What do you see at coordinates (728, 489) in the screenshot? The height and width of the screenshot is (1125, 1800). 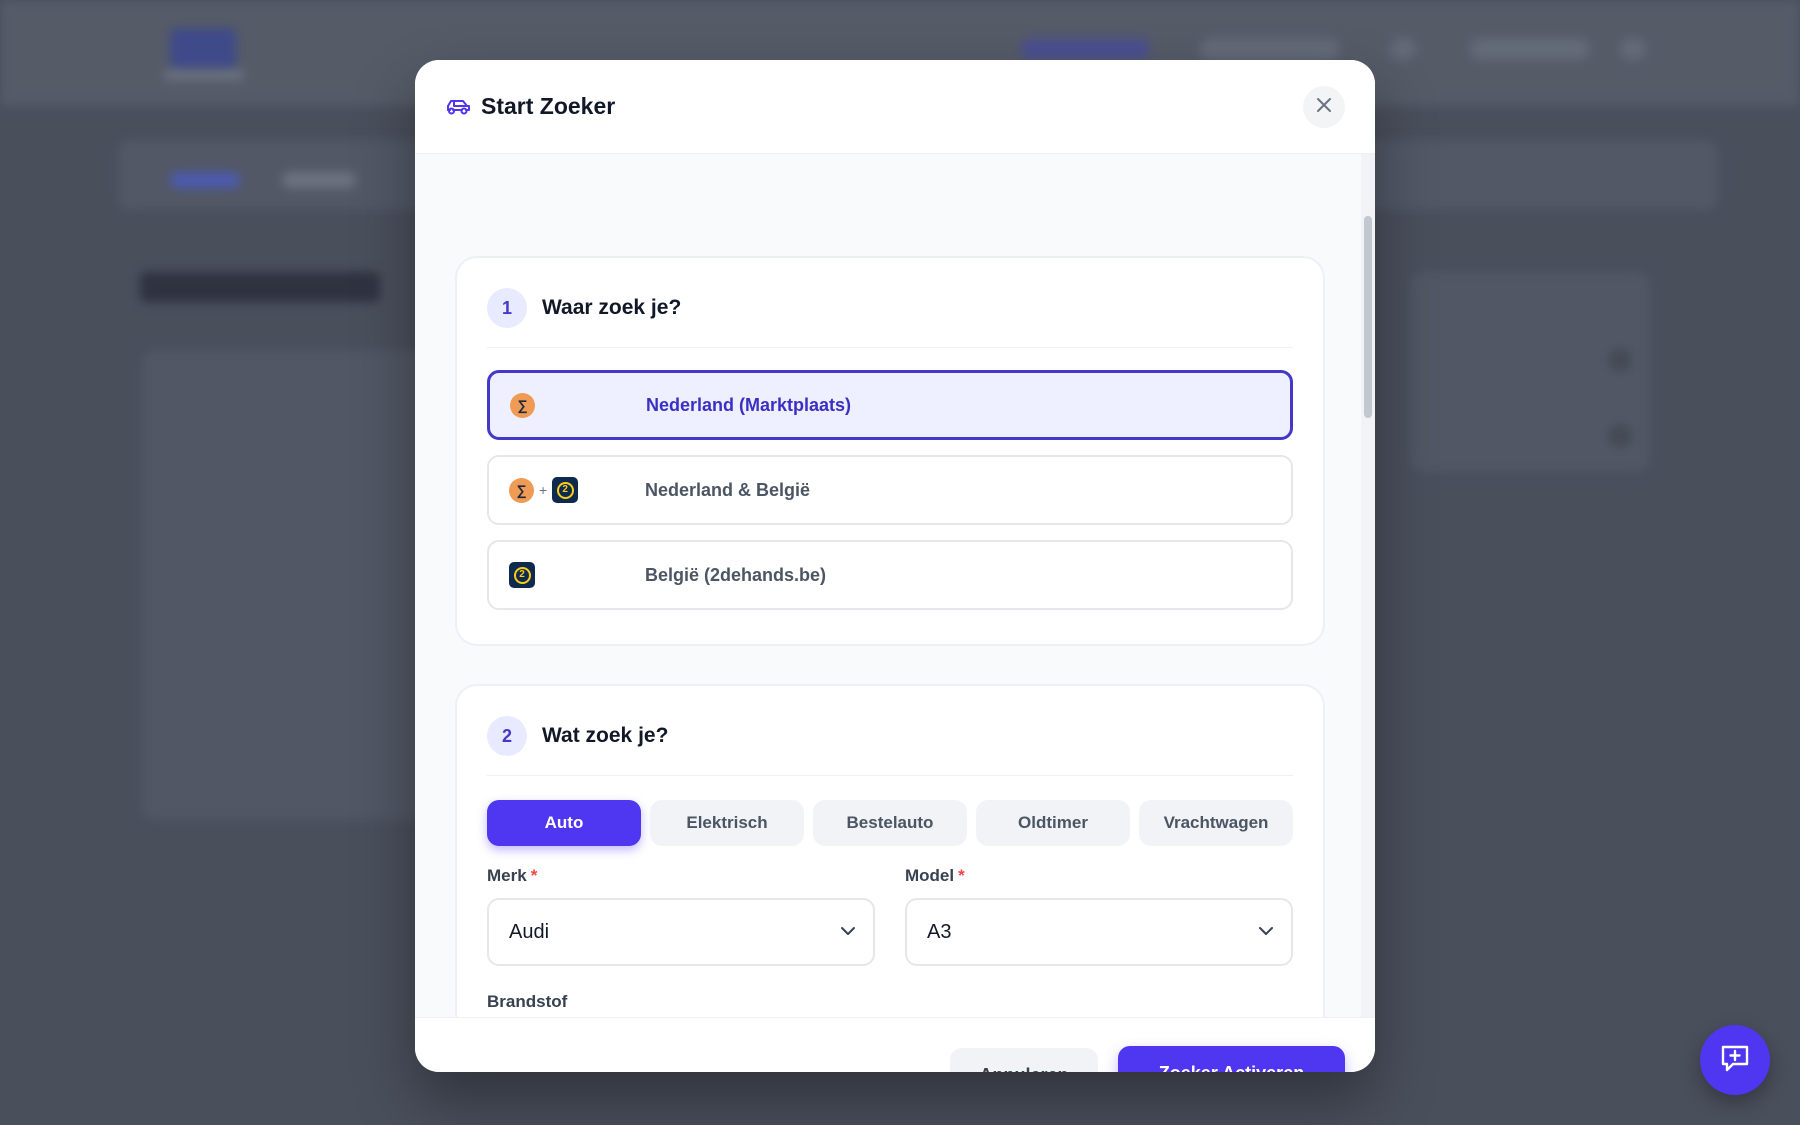 I see `region-option-label: Nederland & België` at bounding box center [728, 489].